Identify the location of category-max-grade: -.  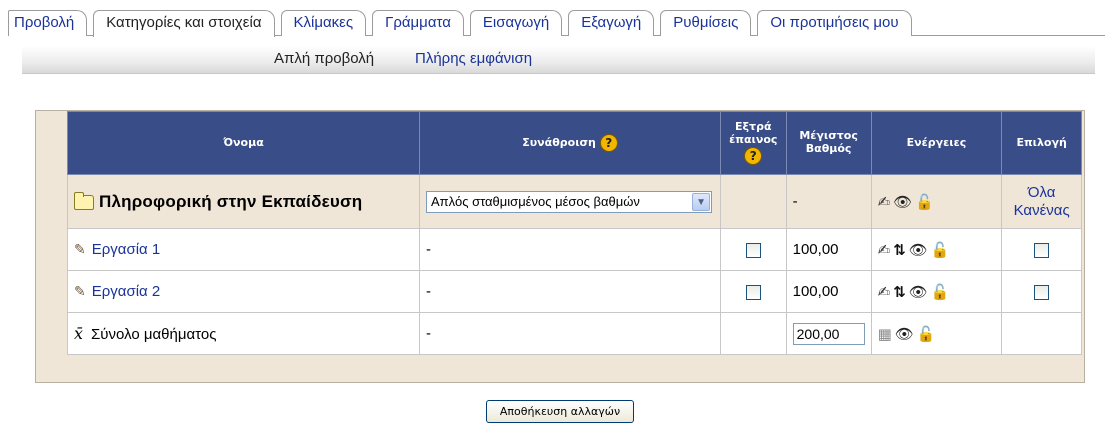
(828, 201).